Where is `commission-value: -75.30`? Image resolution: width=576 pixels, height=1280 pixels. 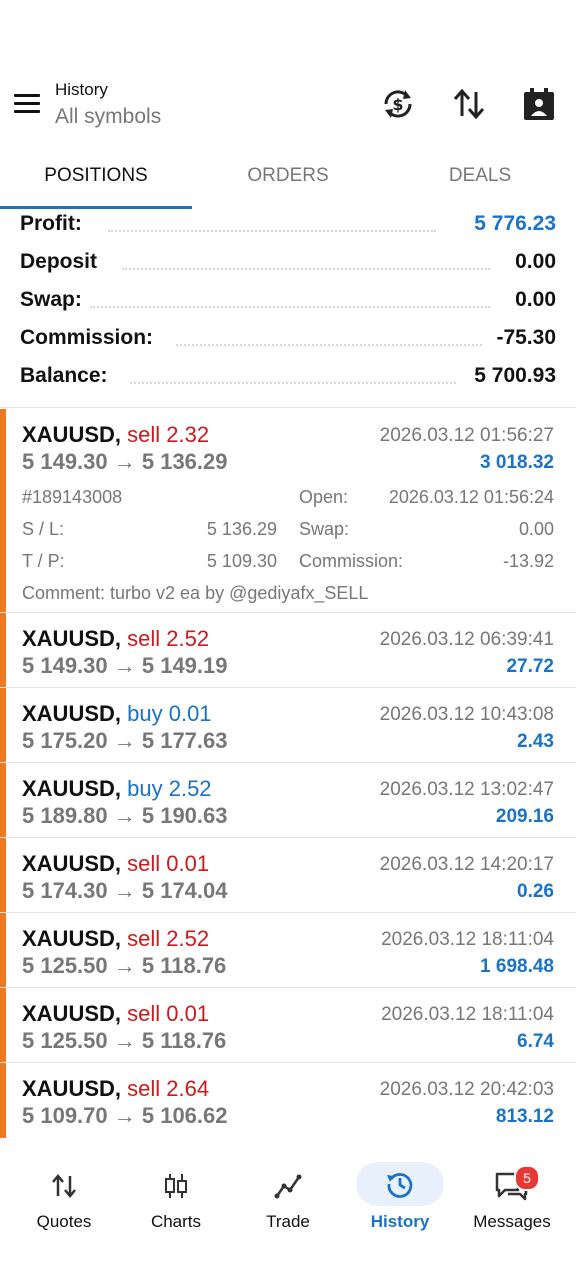
commission-value: -75.30 is located at coordinates (526, 337).